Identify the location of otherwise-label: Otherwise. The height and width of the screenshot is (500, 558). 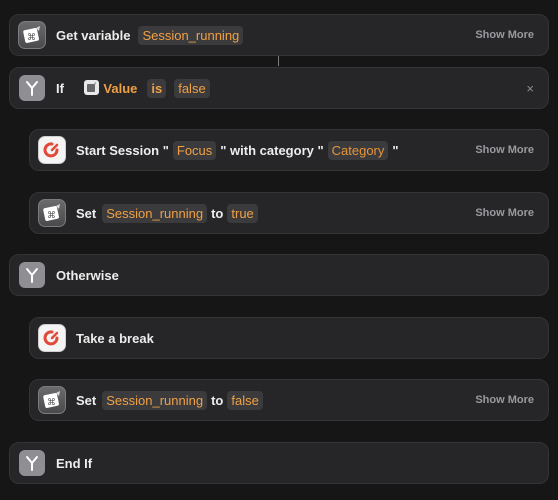
(87, 275).